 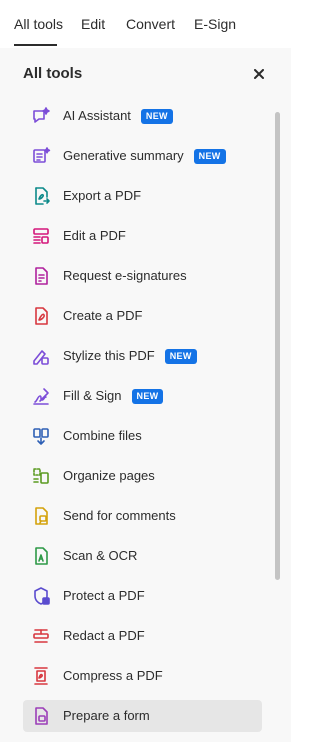 What do you see at coordinates (109, 355) in the screenshot?
I see `tool-label: Stylize this PDF` at bounding box center [109, 355].